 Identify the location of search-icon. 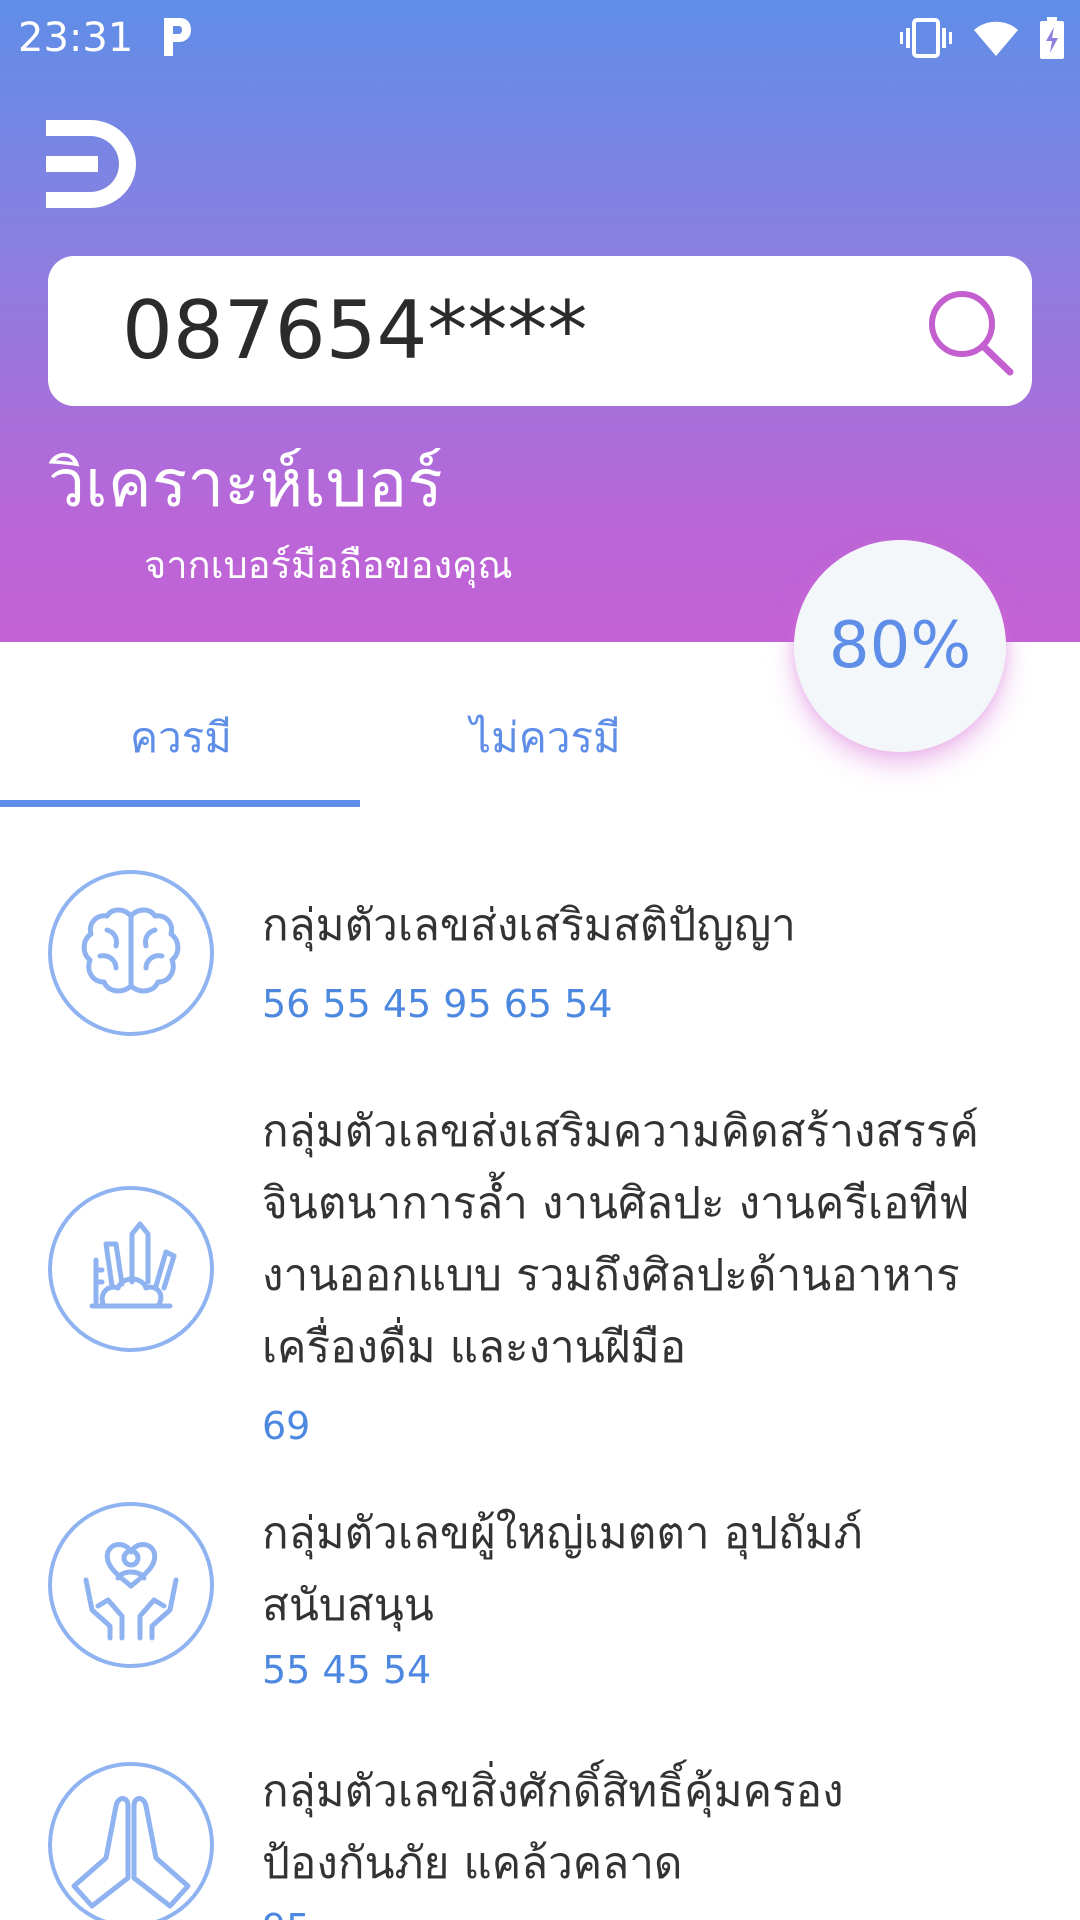
(971, 333).